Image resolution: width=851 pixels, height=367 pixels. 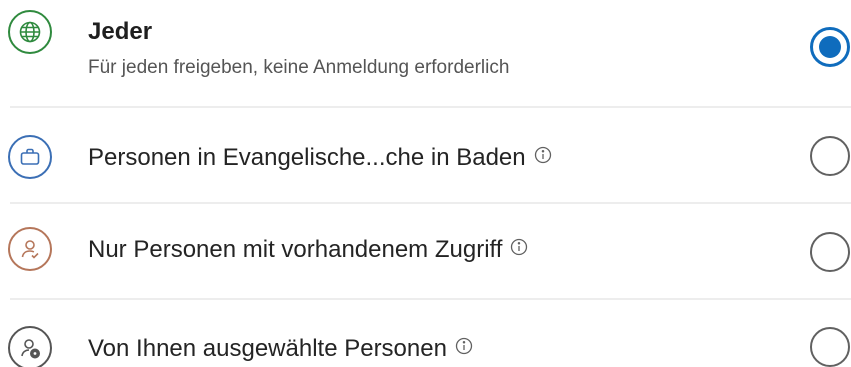 I want to click on globe-icon, so click(x=30, y=32).